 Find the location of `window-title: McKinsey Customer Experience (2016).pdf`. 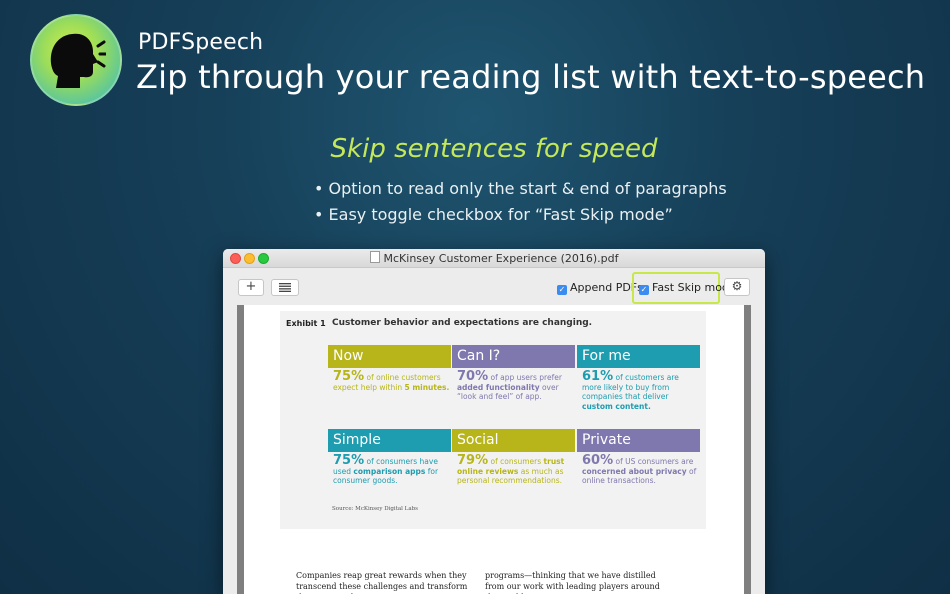

window-title: McKinsey Customer Experience (2016).pdf is located at coordinates (494, 258).